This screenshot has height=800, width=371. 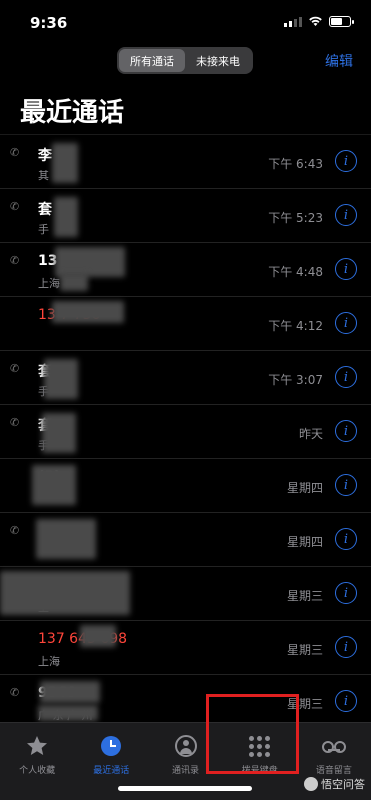 I want to click on caller-name: 李, so click(x=45, y=156).